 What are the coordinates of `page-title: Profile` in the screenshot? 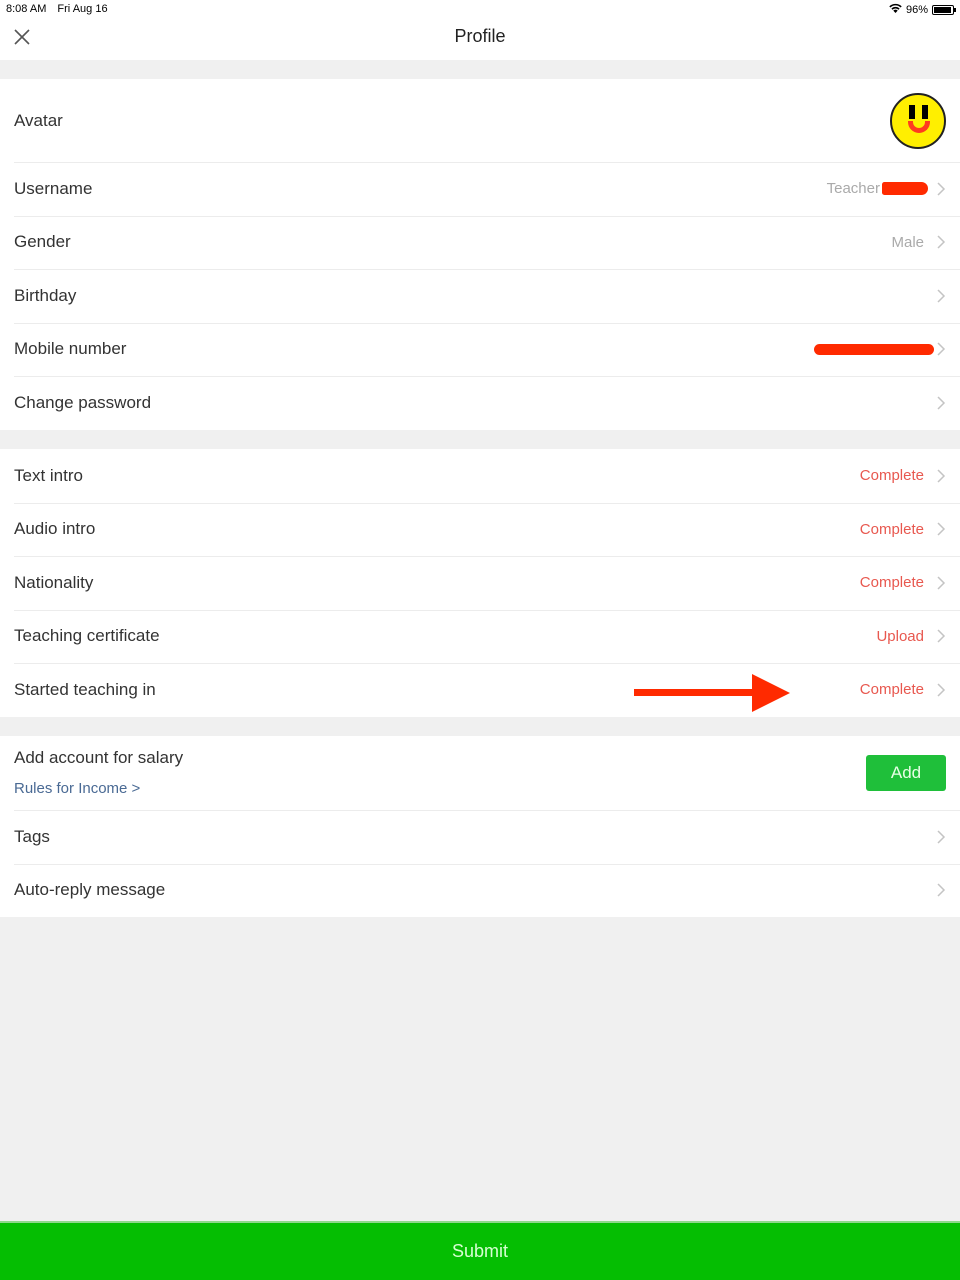 It's located at (480, 36).